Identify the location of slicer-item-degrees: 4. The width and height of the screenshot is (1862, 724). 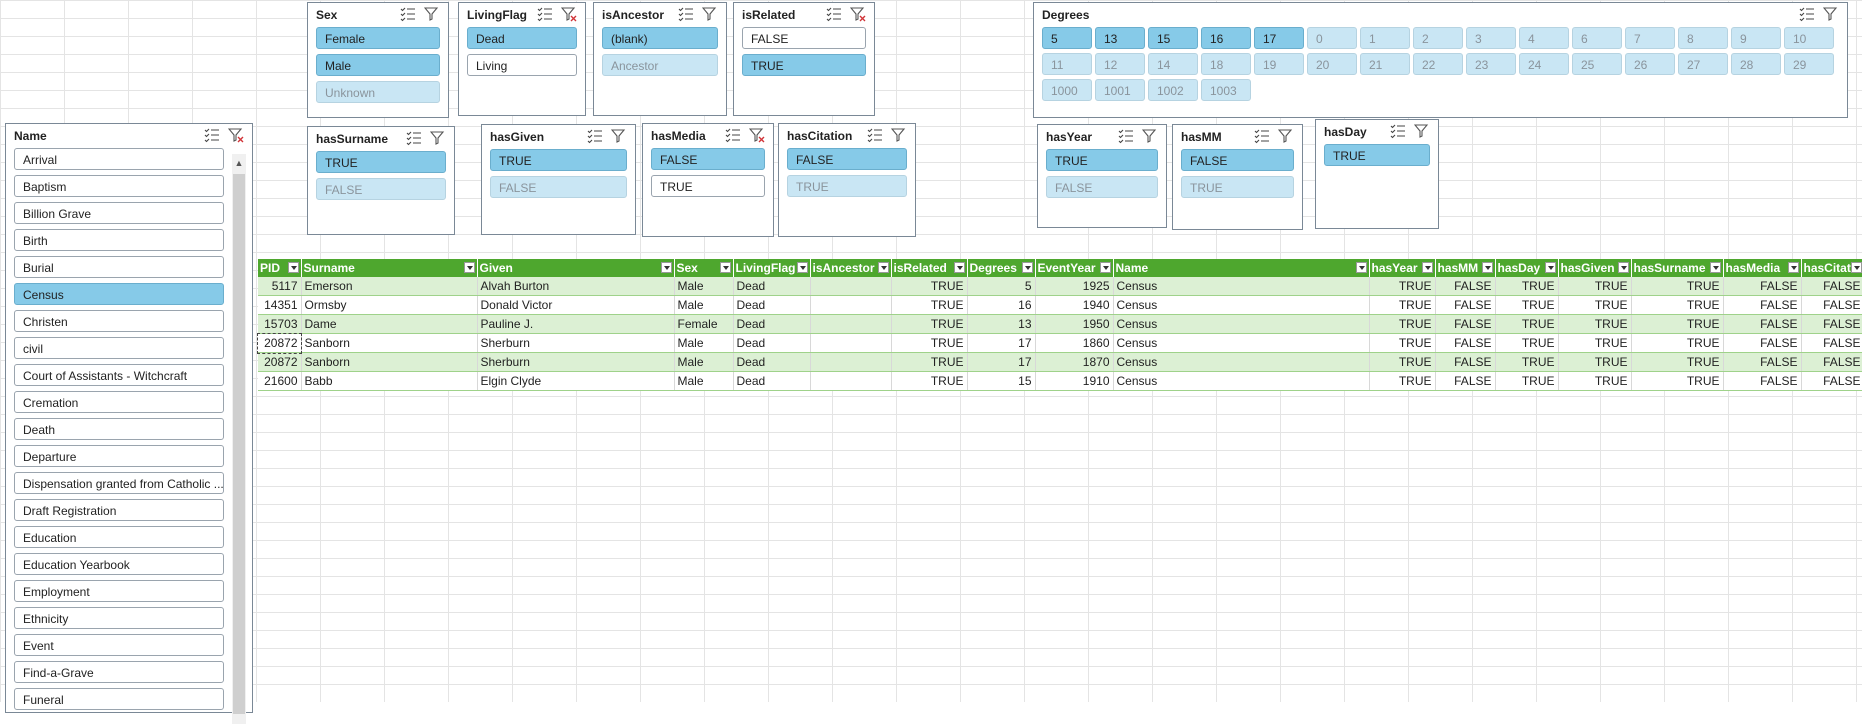
(1544, 38).